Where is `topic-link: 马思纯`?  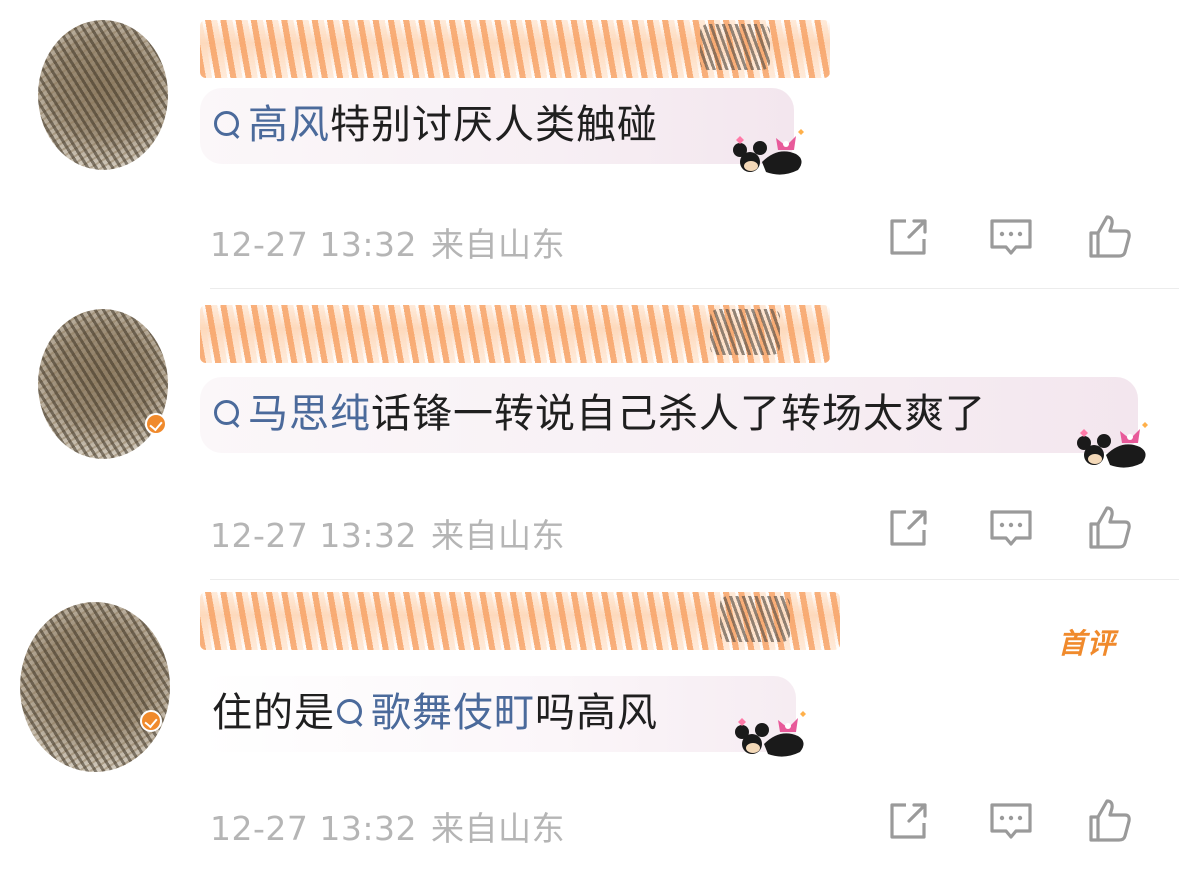
topic-link: 马思纯 is located at coordinates (291, 414).